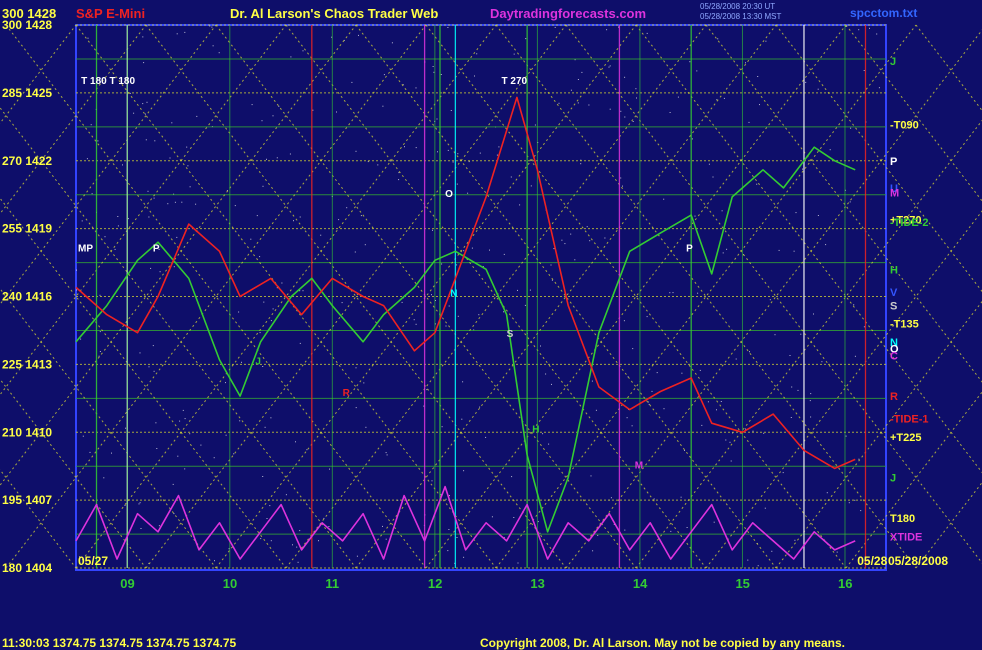 This screenshot has width=982, height=650. What do you see at coordinates (449, 194) in the screenshot?
I see `inline-label: O` at bounding box center [449, 194].